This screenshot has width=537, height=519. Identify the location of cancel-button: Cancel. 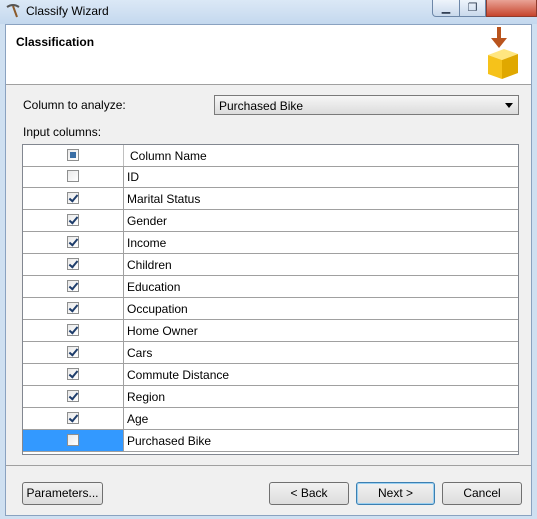
(482, 493).